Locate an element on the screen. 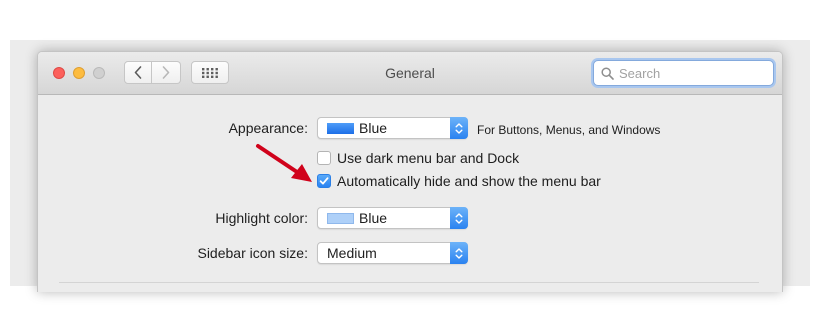  search-field is located at coordinates (683, 73).